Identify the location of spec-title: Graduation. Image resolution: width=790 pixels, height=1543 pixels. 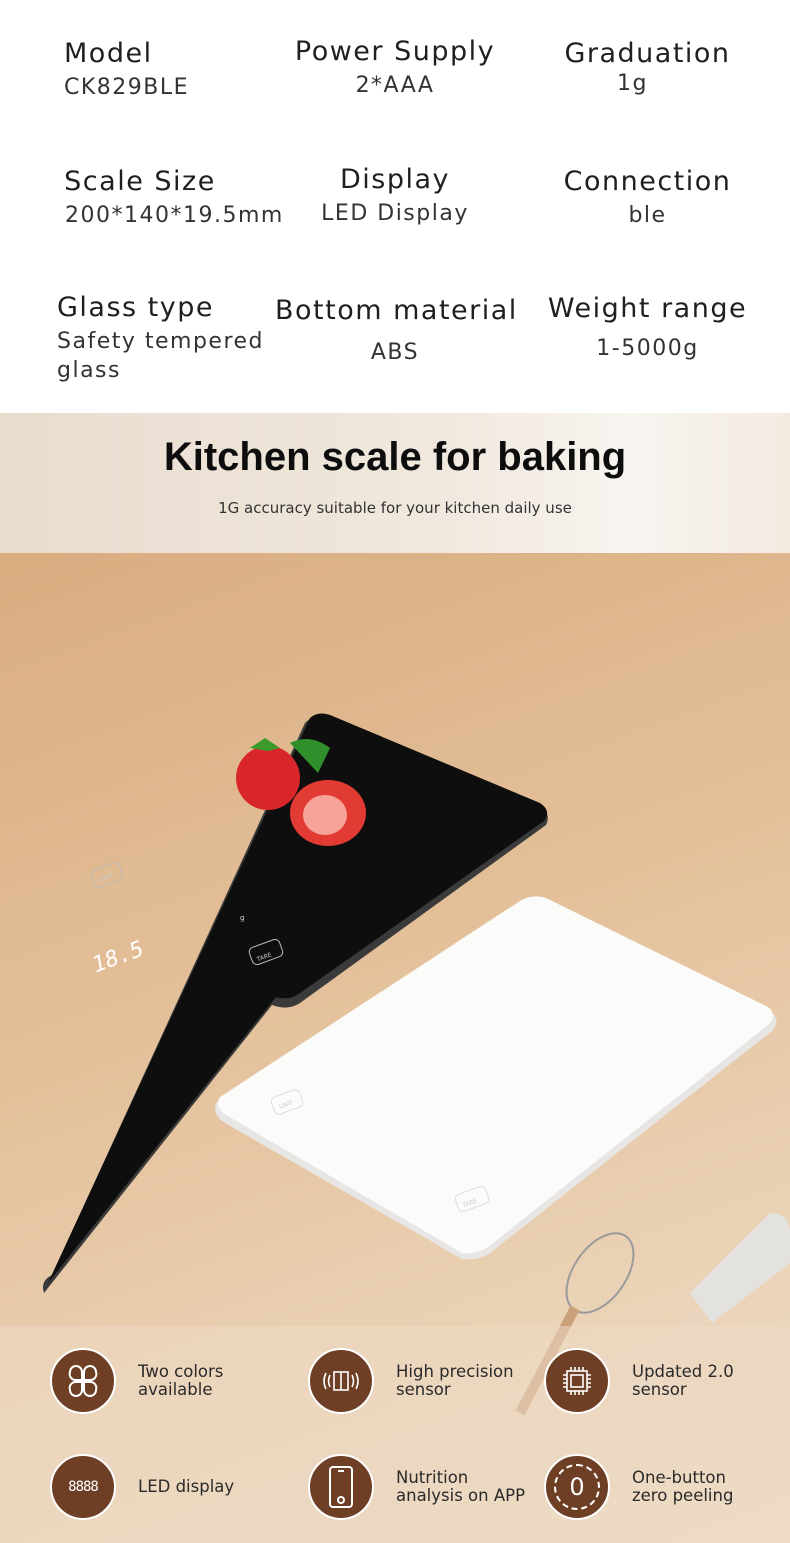
(647, 53).